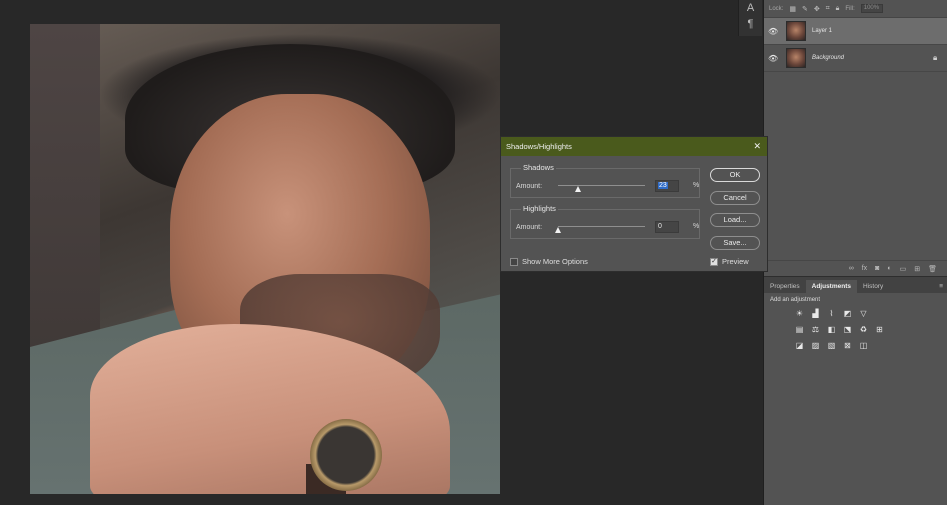 This screenshot has width=947, height=505. What do you see at coordinates (838, 9) in the screenshot?
I see `lock-all-icon: 🔒︎` at bounding box center [838, 9].